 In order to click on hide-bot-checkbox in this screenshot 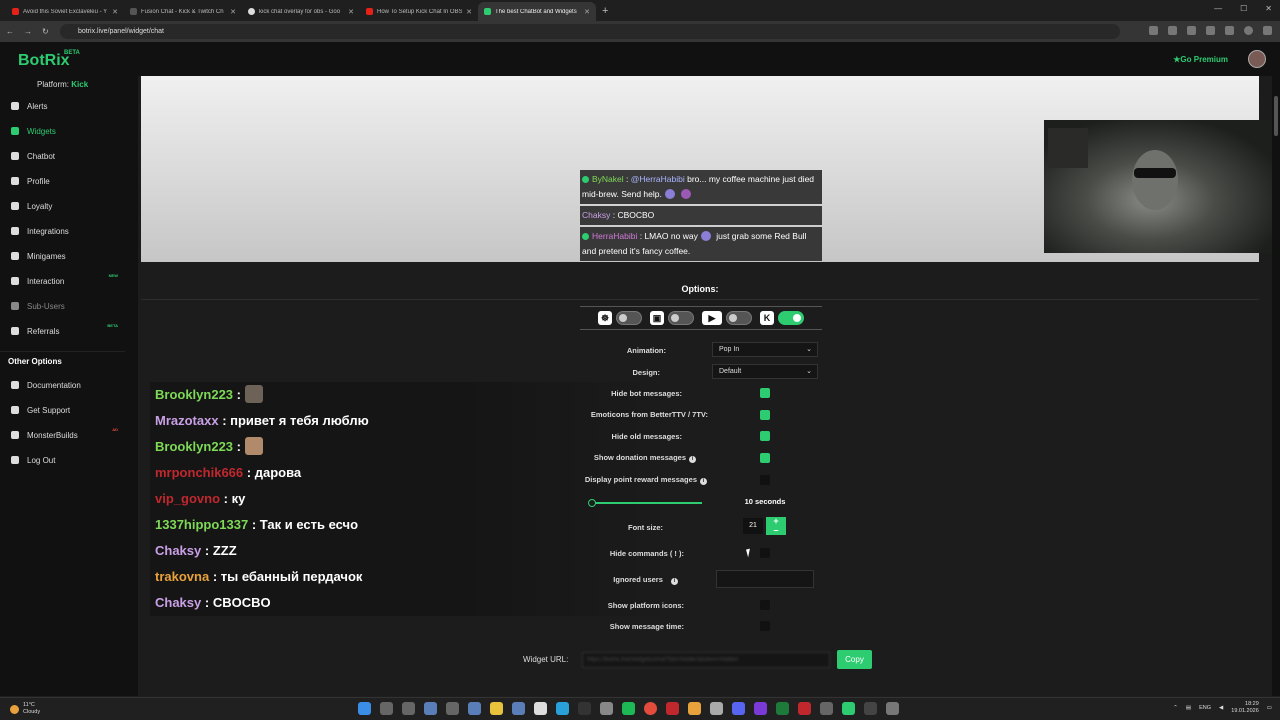, I will do `click(765, 393)`.